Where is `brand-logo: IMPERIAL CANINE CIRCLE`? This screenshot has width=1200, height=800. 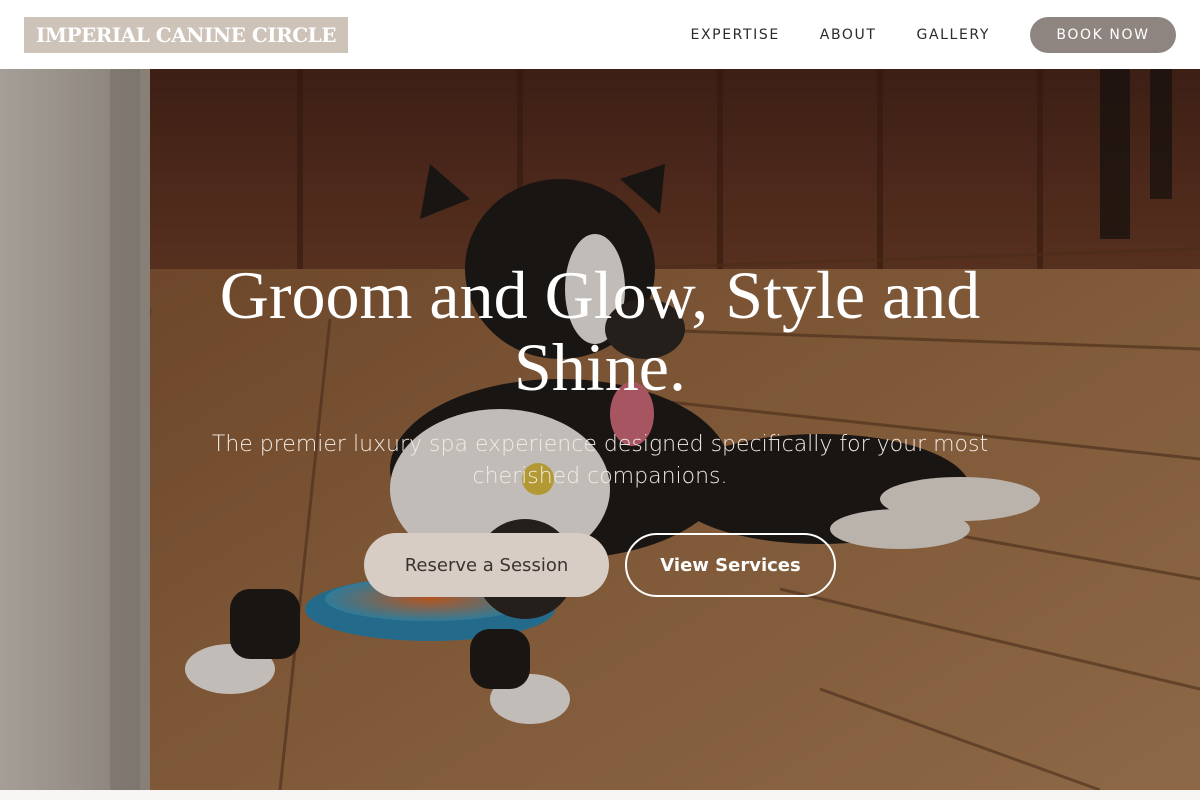 brand-logo: IMPERIAL CANINE CIRCLE is located at coordinates (186, 34).